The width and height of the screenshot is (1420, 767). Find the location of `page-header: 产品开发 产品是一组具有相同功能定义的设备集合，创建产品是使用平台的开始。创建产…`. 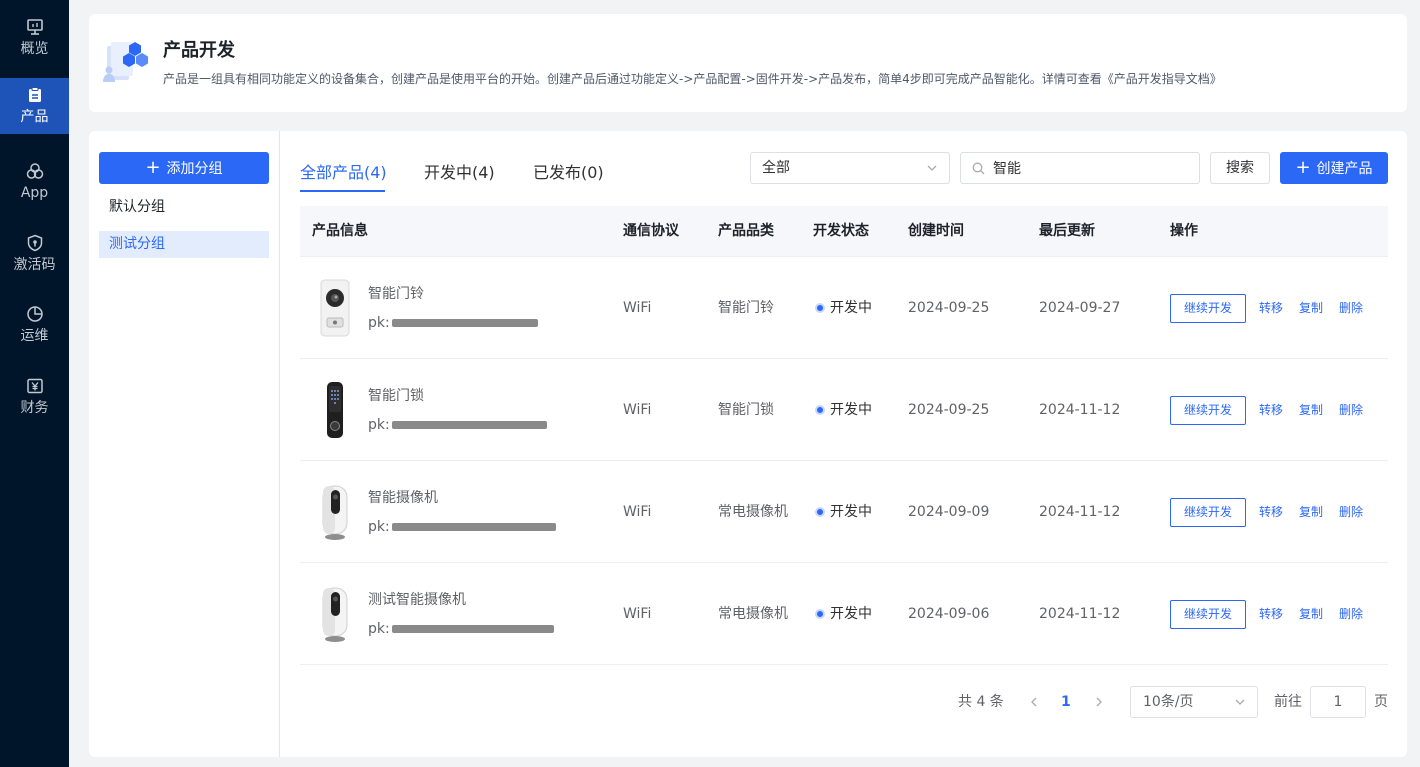

page-header: 产品开发 产品是一组具有相同功能定义的设备集合，创建产品是使用平台的开始。创建产… is located at coordinates (748, 63).